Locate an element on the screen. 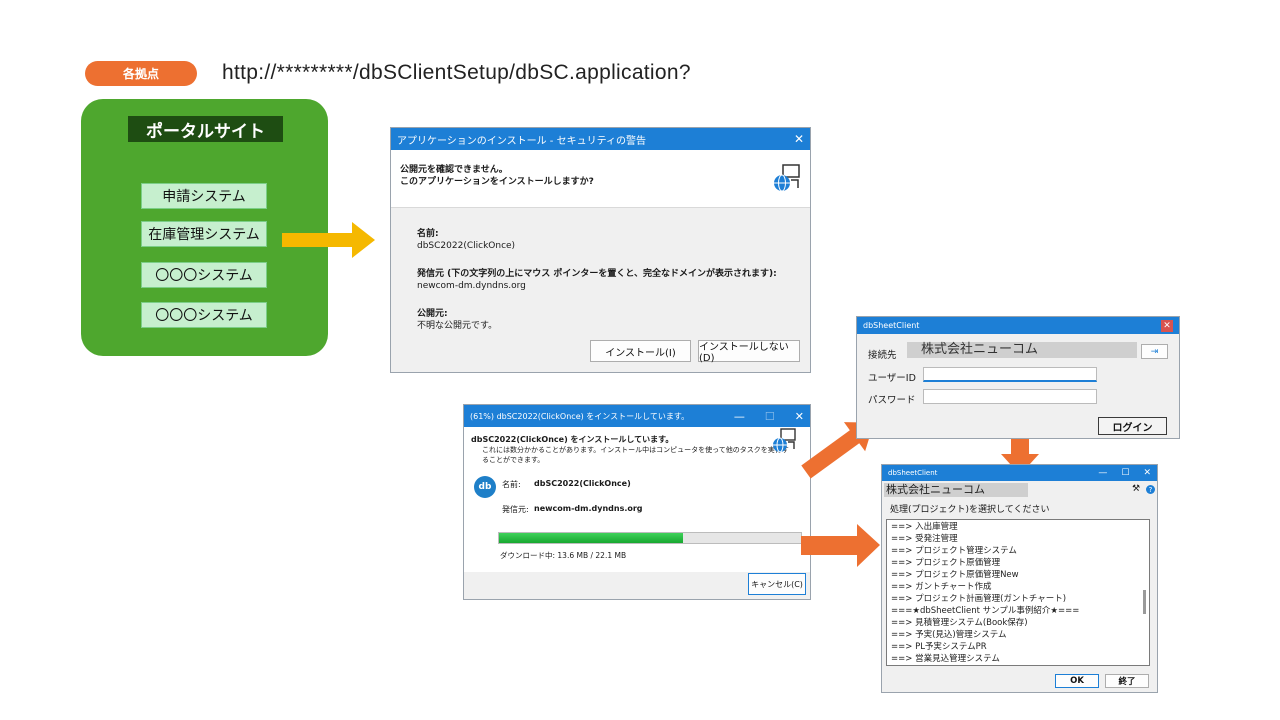  list-item: ==> プロジェクト原価管理 is located at coordinates (1018, 563).